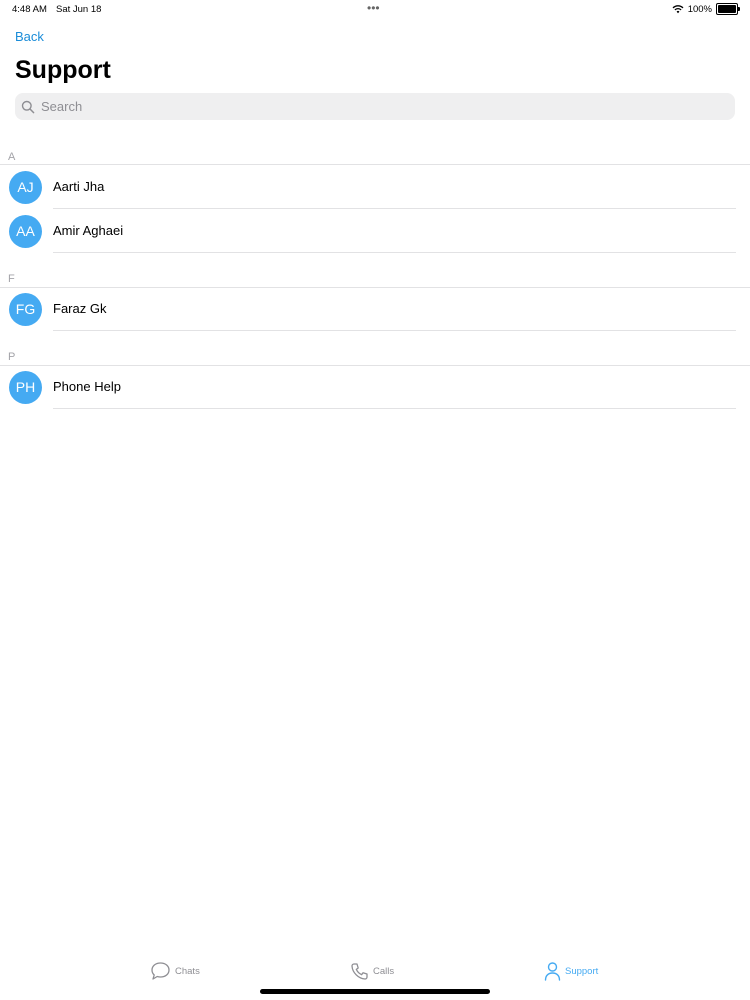 This screenshot has width=750, height=1000. I want to click on phone-icon, so click(359, 971).